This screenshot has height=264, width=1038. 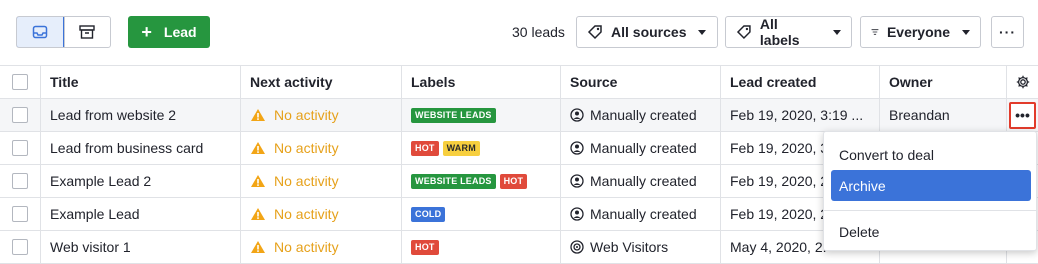 I want to click on sources-filter: All sources, so click(x=647, y=32).